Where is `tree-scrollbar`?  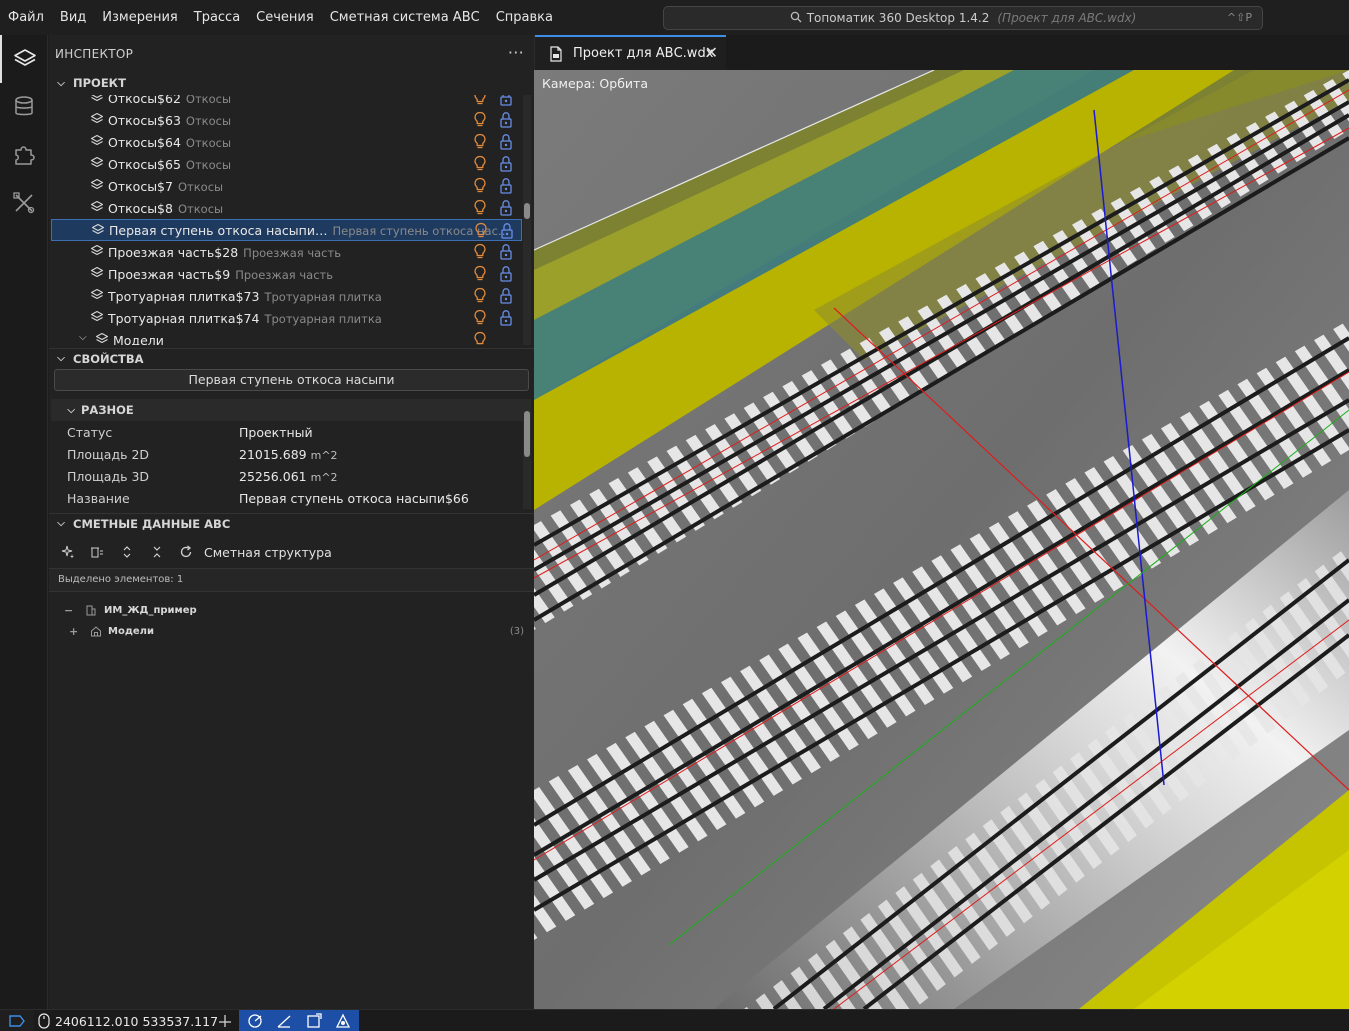 tree-scrollbar is located at coordinates (527, 220).